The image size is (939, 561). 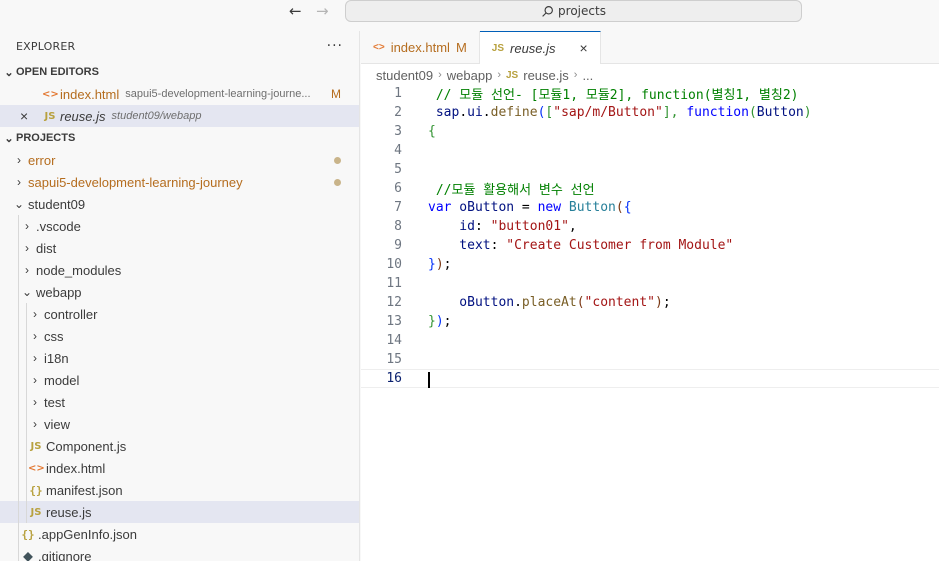 I want to click on breadcrumb-item: student09, so click(x=404, y=75).